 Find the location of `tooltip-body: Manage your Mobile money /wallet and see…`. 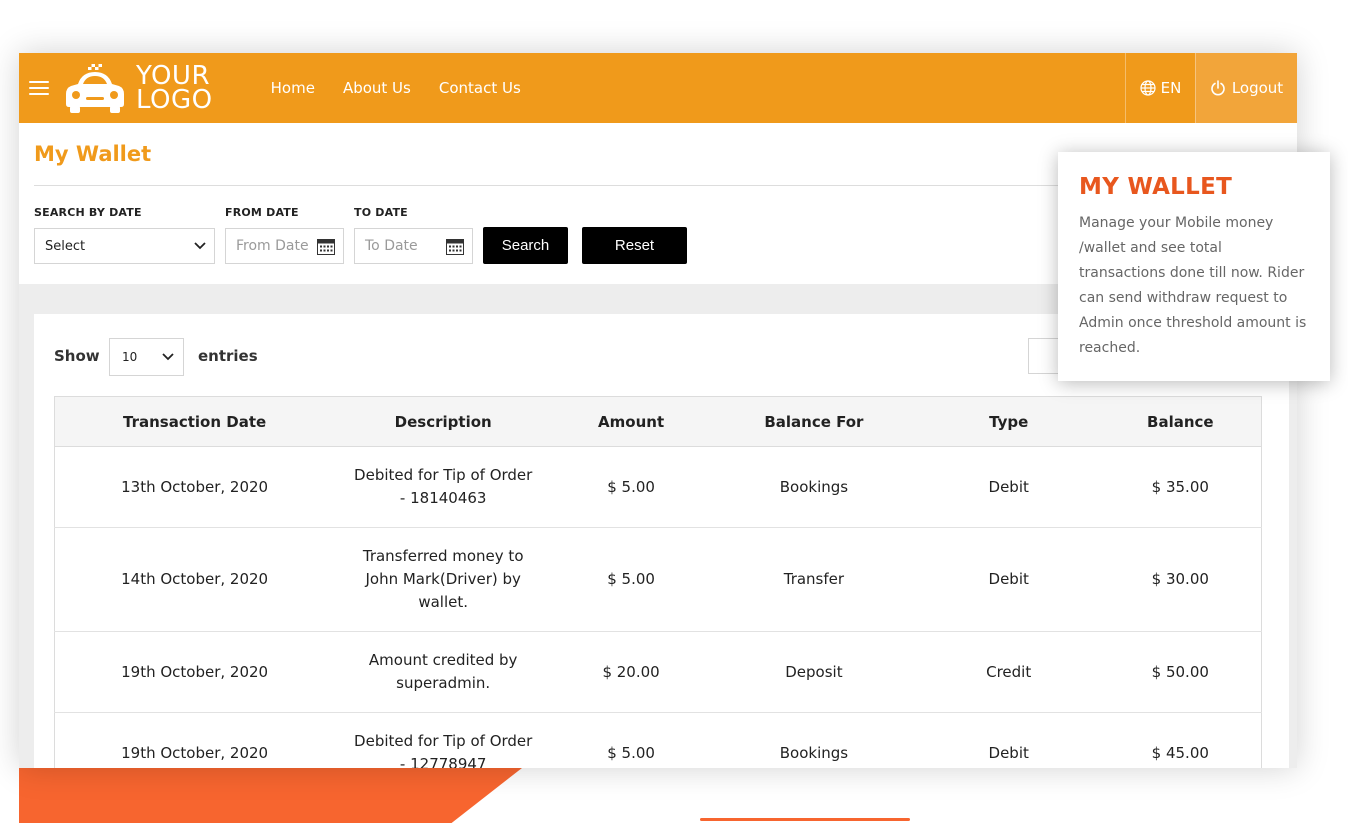

tooltip-body: Manage your Mobile money /wallet and see… is located at coordinates (1193, 285).